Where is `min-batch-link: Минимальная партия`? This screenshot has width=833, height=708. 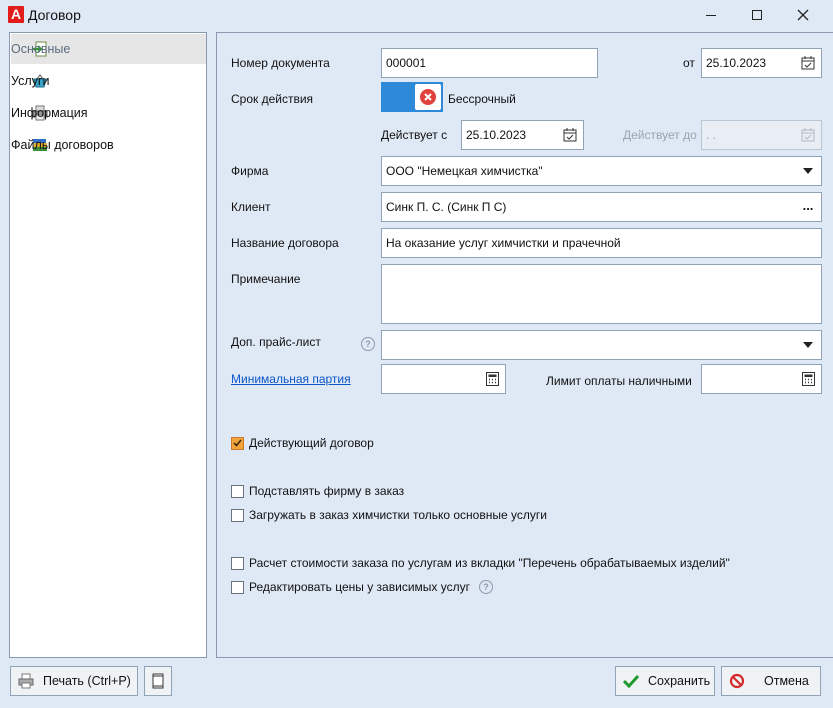
min-batch-link: Минимальная партия is located at coordinates (291, 379).